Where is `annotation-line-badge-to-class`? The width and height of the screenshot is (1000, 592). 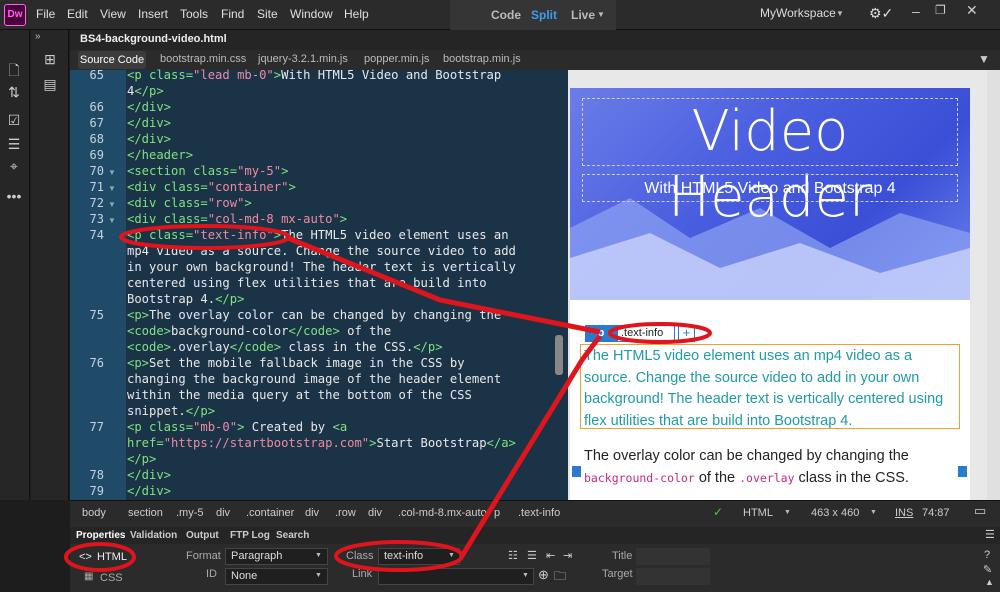
annotation-line-badge-to-class is located at coordinates (530, 446).